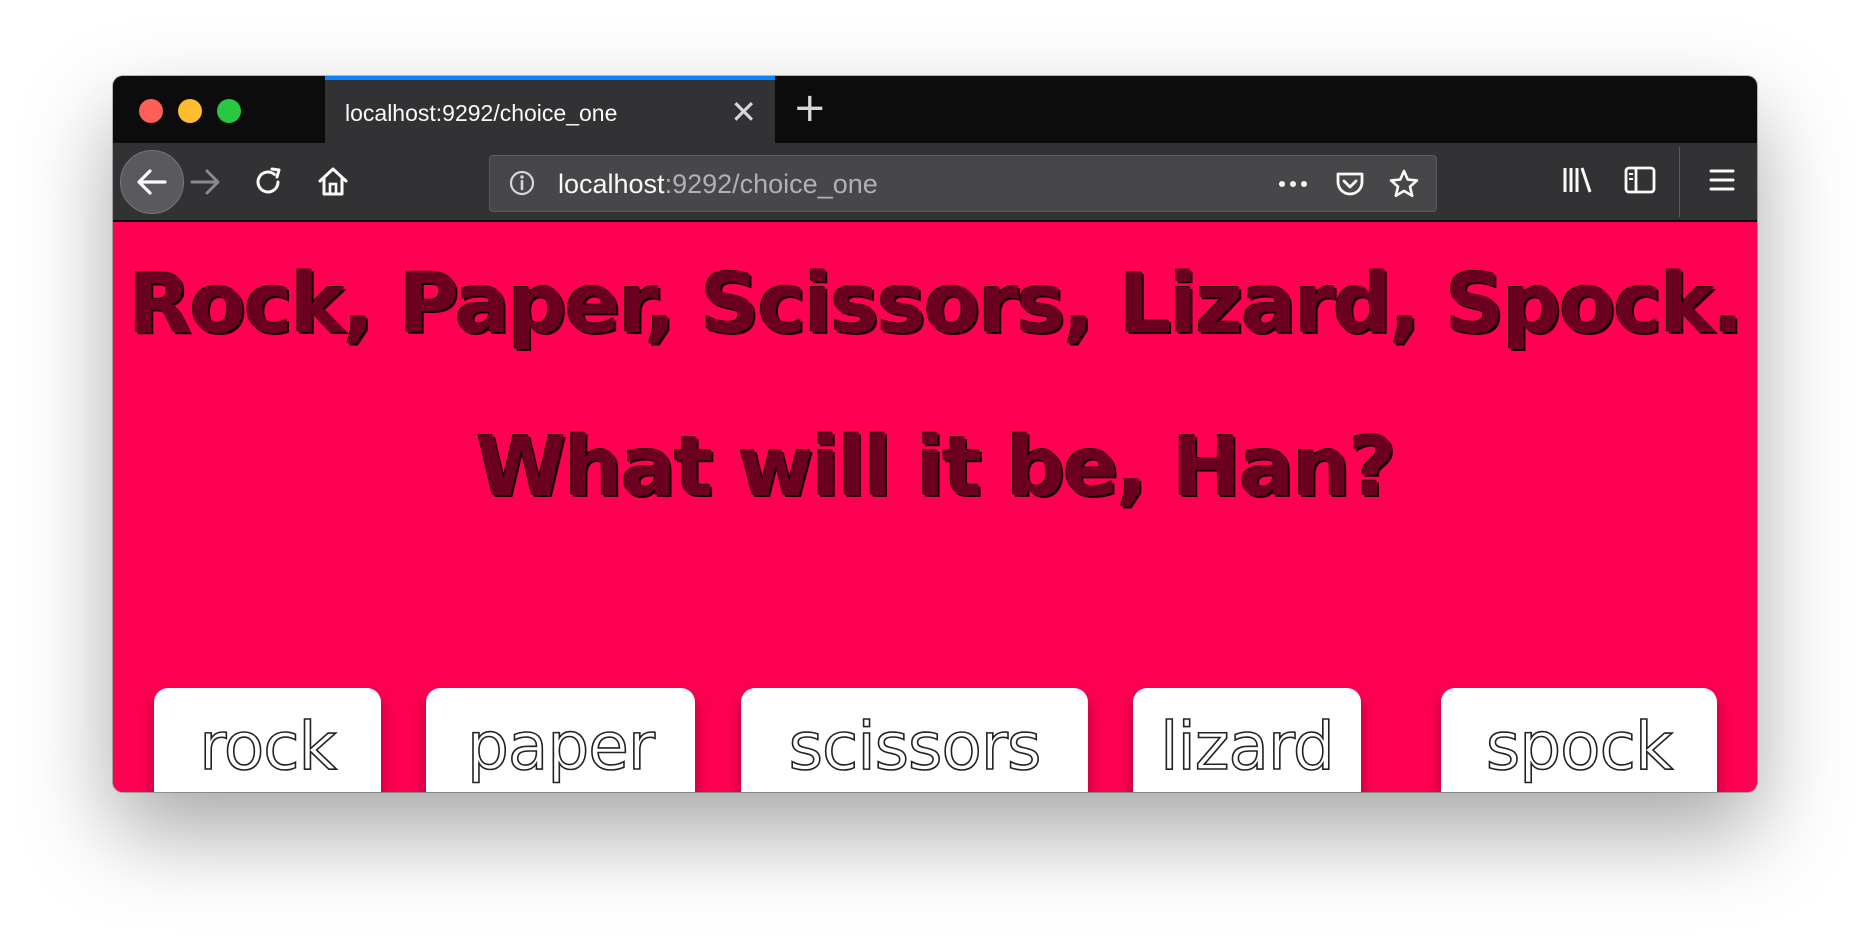 The image size is (1862, 938). Describe the element at coordinates (151, 111) in the screenshot. I see `close-window-button` at that location.